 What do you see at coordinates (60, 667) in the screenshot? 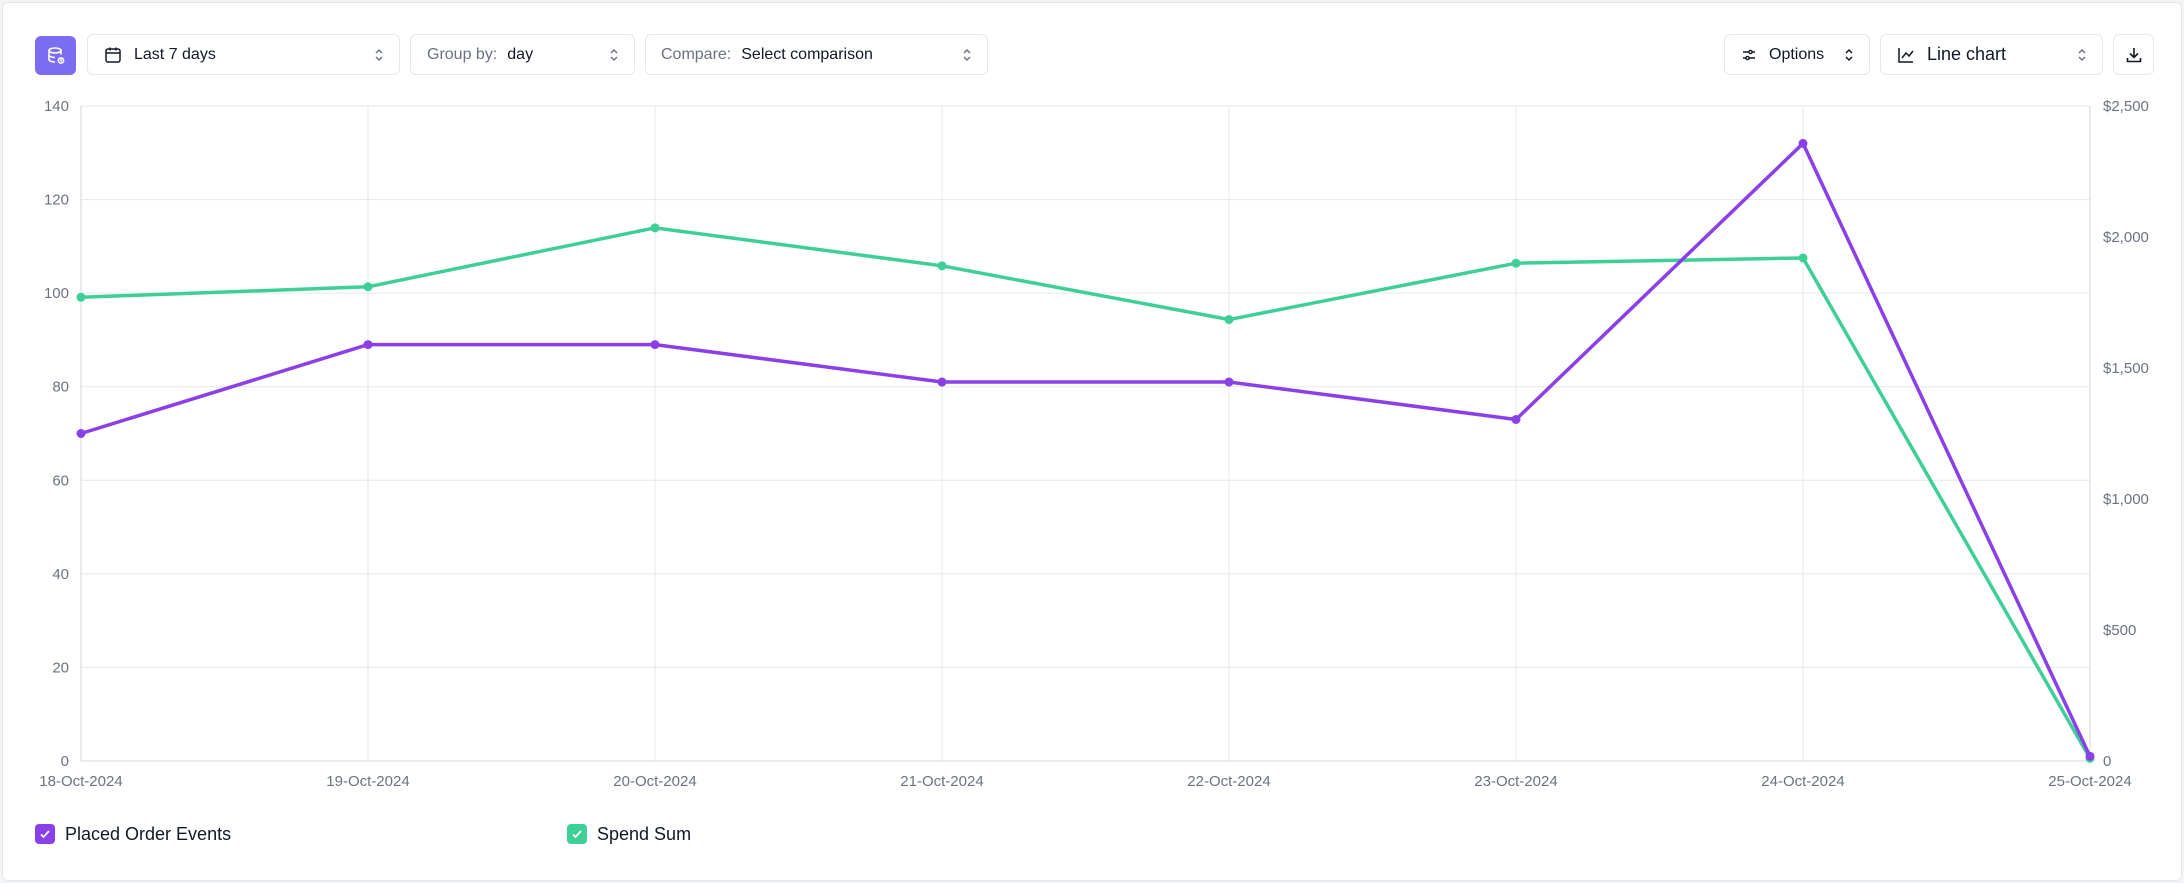
I see `y-left-tick-label: 20` at bounding box center [60, 667].